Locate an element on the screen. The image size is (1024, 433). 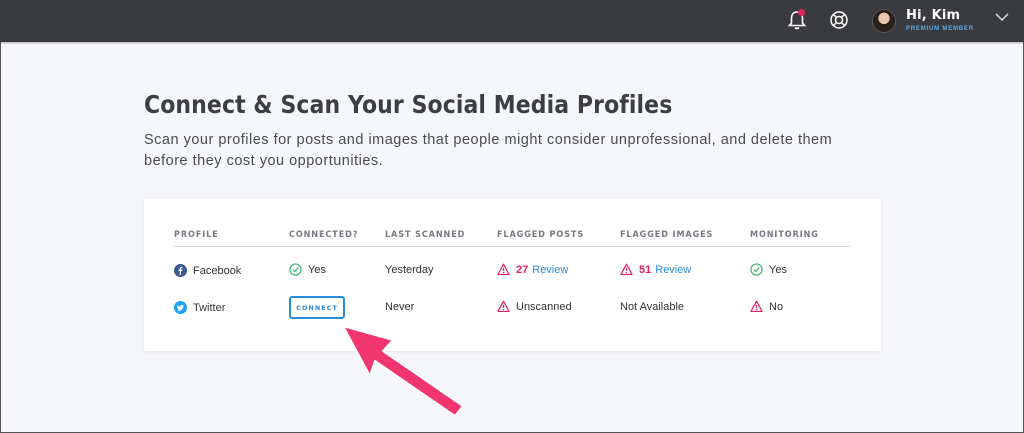
column-header-monitoring: MONITORING is located at coordinates (784, 235).